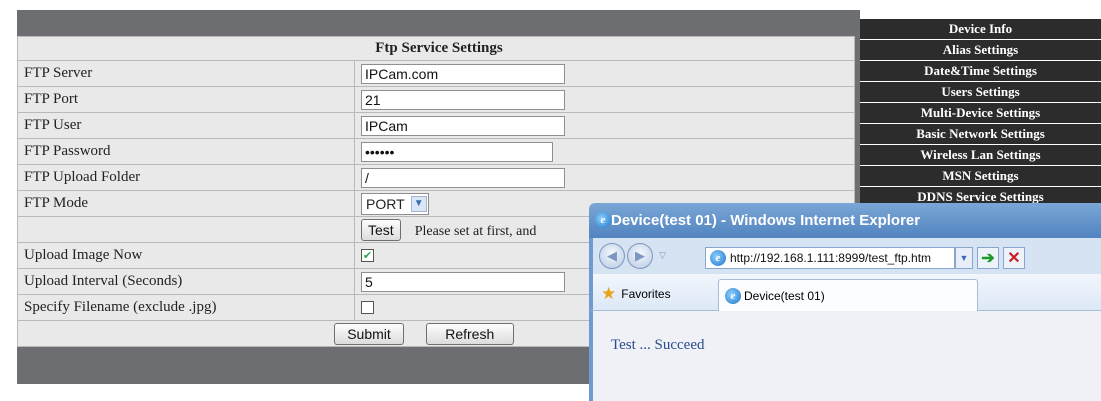 This screenshot has height=401, width=1101. What do you see at coordinates (475, 231) in the screenshot?
I see `test-note: Please set at first, and` at bounding box center [475, 231].